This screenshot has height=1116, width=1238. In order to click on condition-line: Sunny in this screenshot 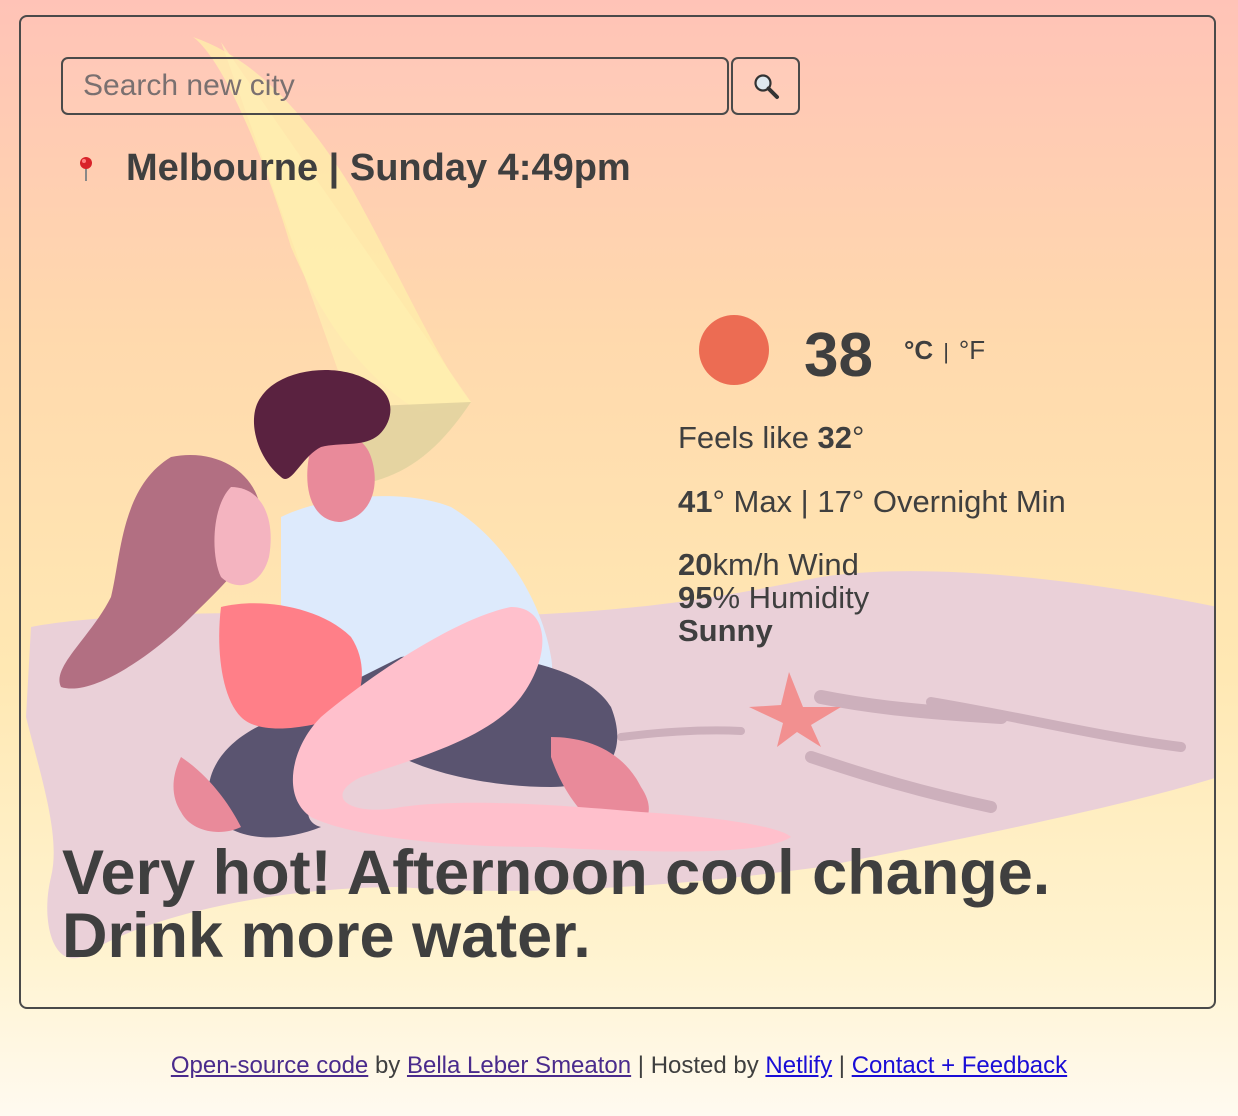, I will do `click(872, 630)`.